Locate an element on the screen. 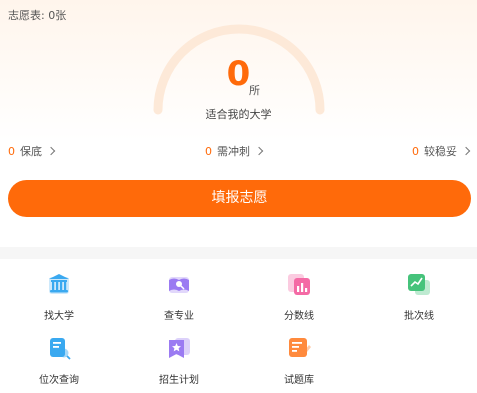  stat-stable-label: 较稳妥 is located at coordinates (440, 151).